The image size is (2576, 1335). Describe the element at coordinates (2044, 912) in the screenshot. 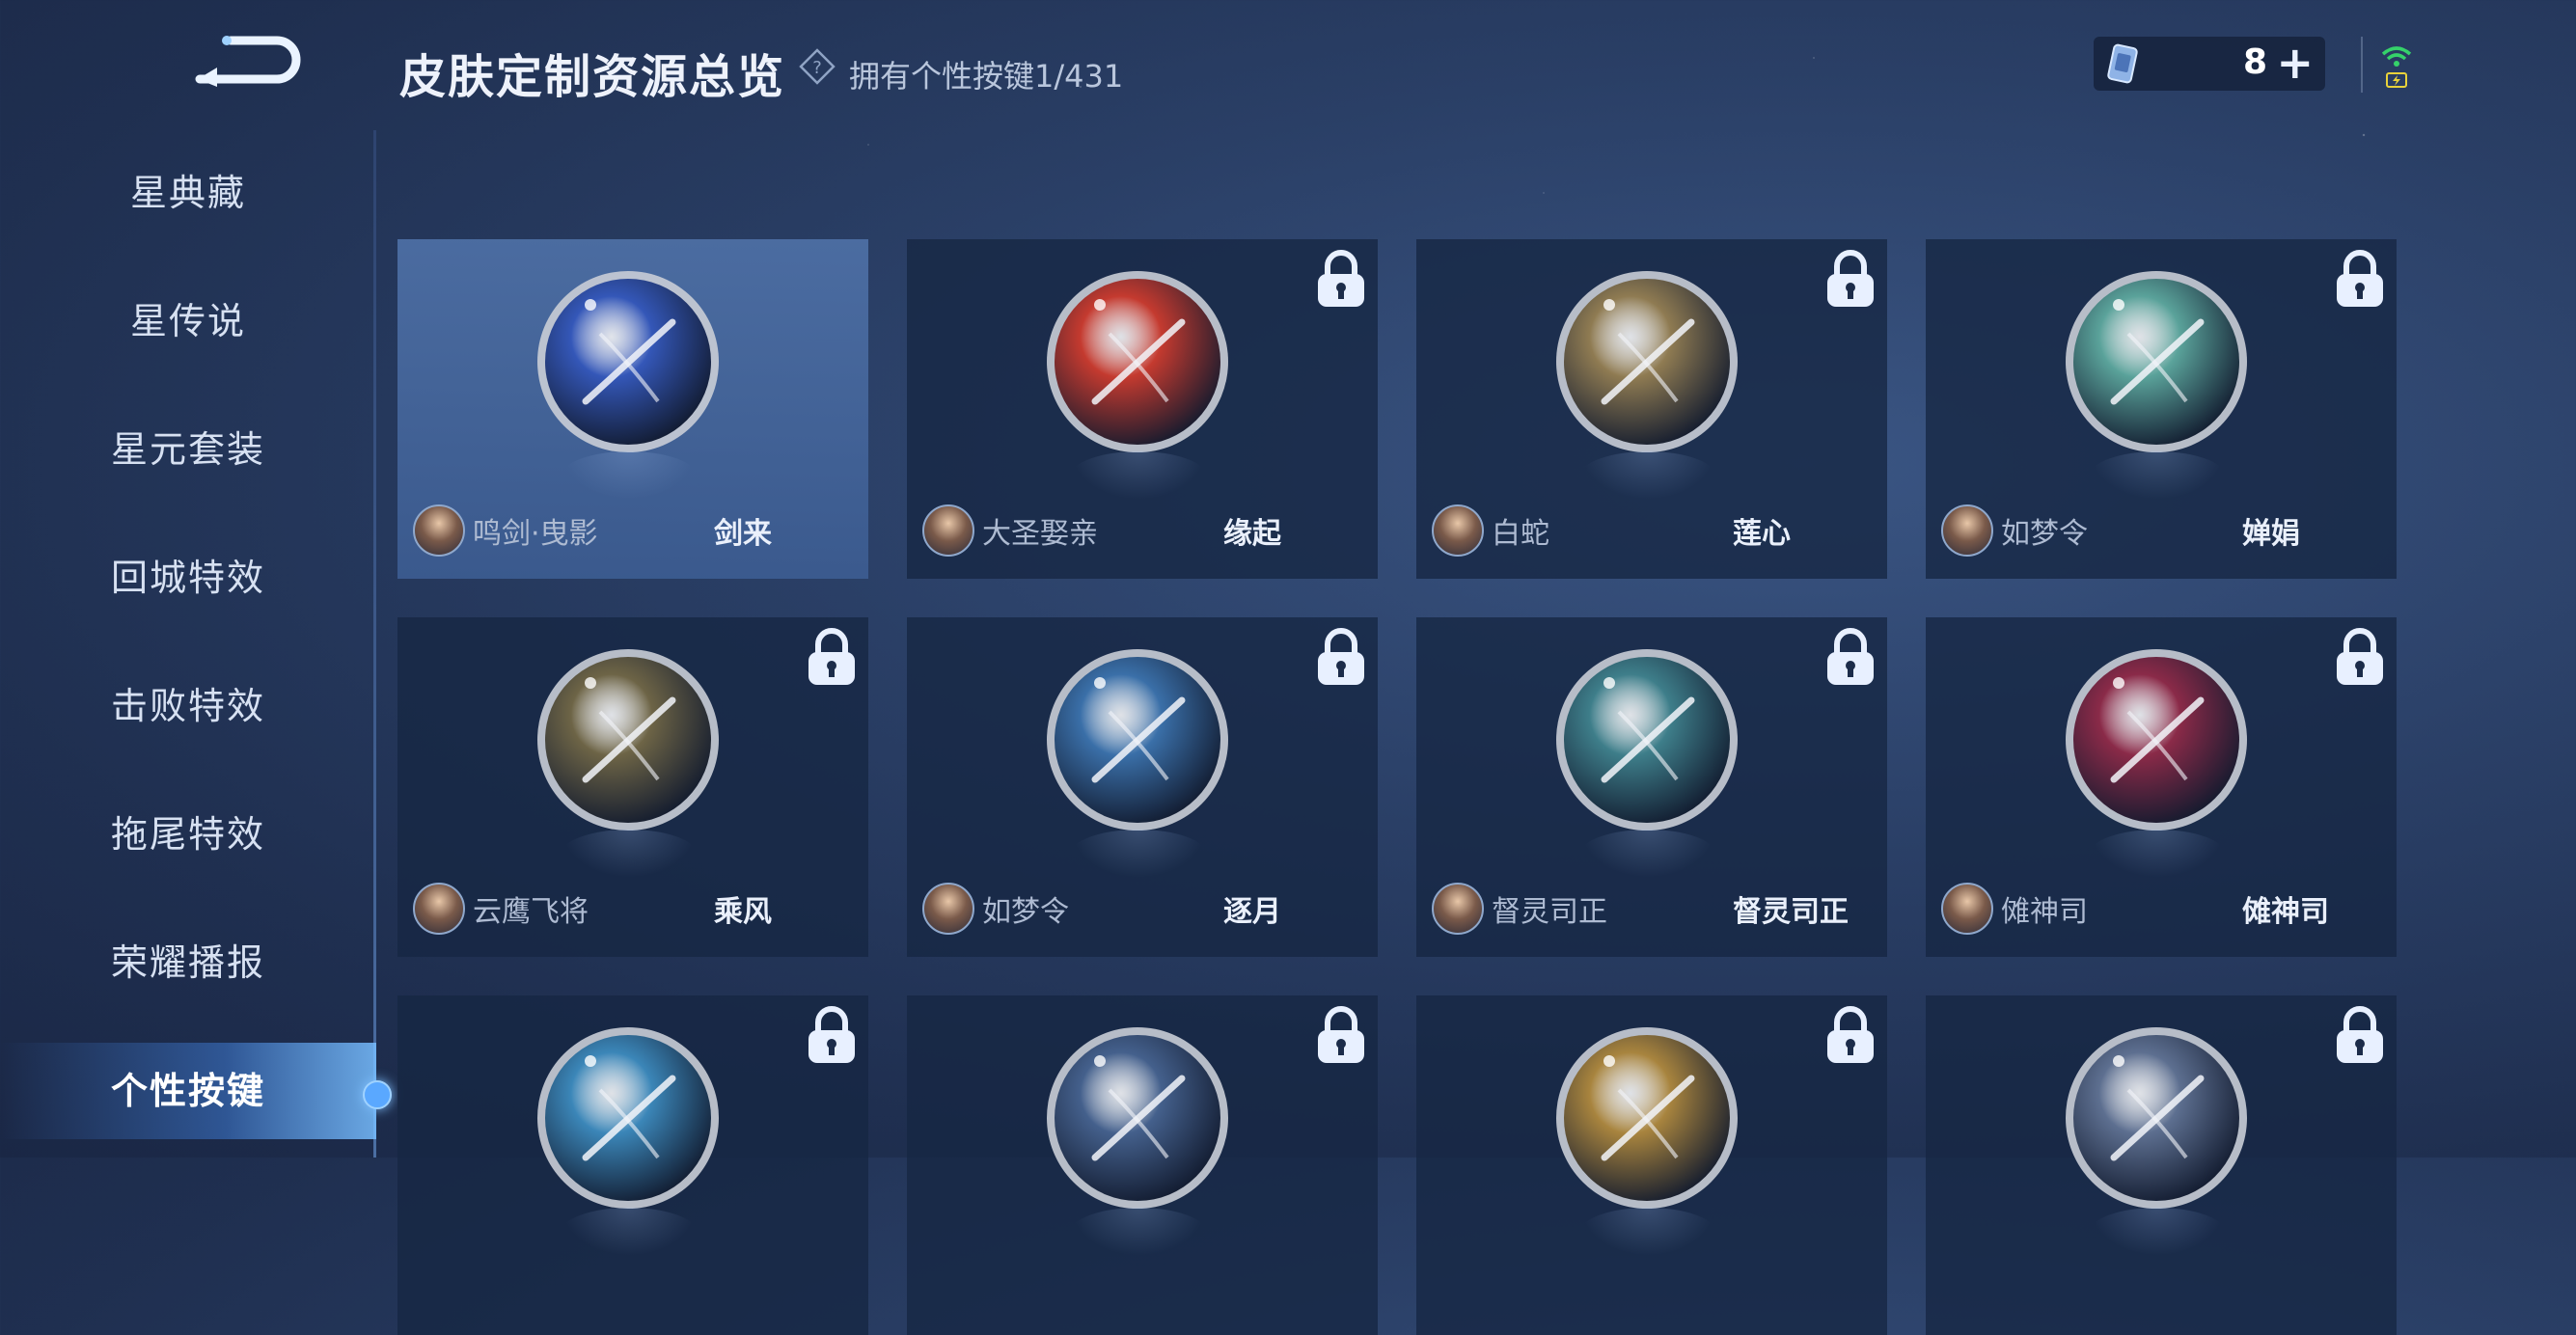

I see `hero-name: 傩神司` at that location.